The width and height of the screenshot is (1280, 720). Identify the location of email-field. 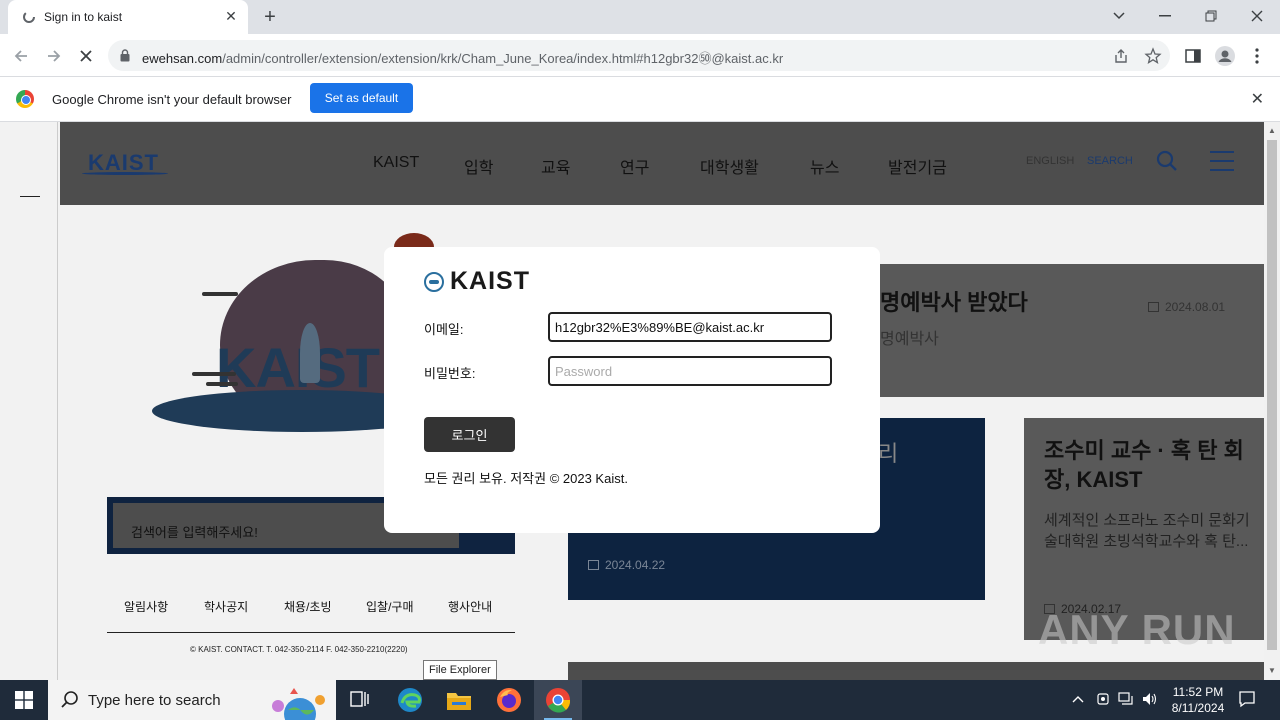
(690, 327).